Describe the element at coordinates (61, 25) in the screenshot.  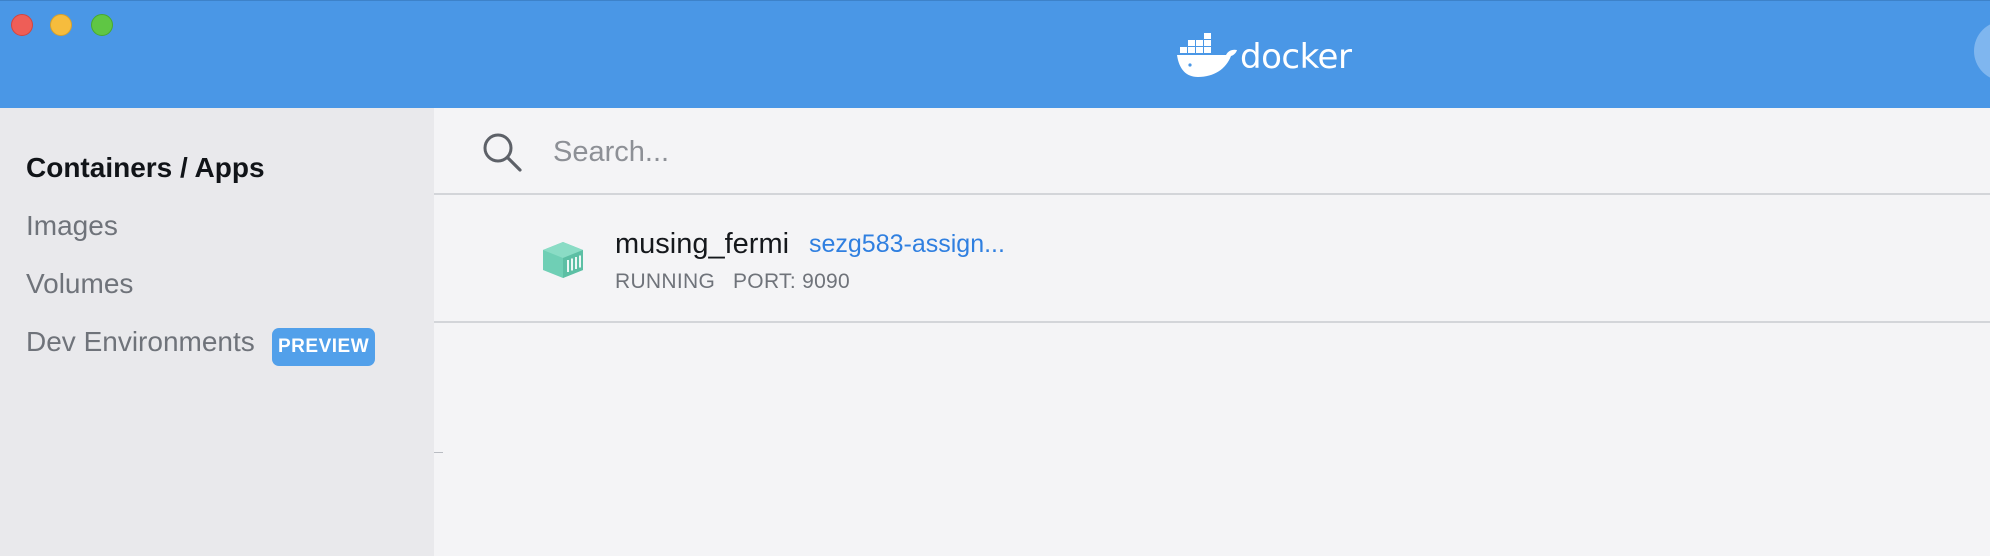
I see `window-minimize-button` at that location.